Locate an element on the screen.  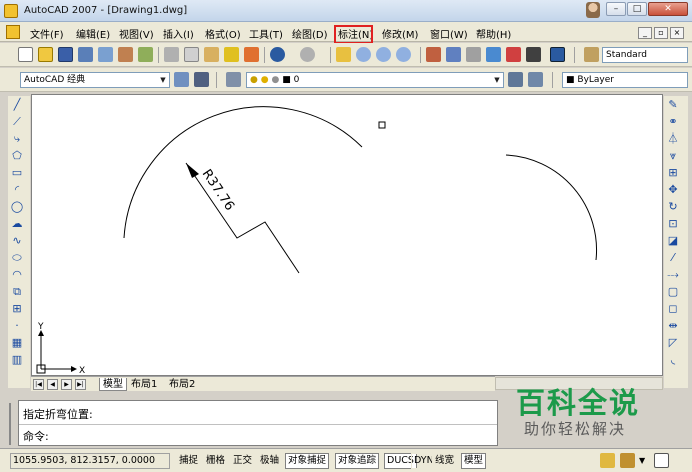
command-window-grip is located at coordinates (12, 424).